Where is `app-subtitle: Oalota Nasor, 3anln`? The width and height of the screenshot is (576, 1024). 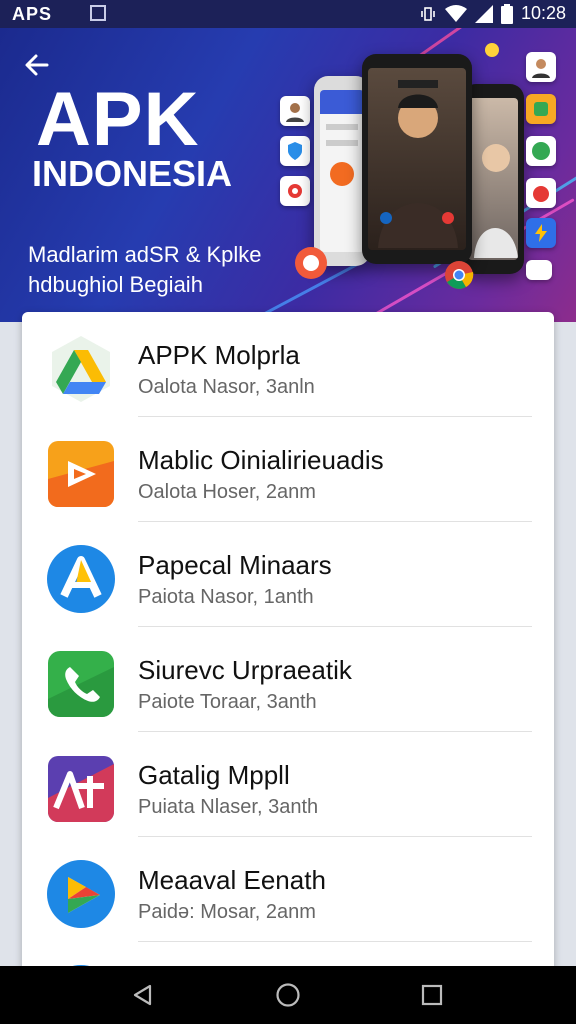
app-subtitle: Oalota Nasor, 3anln is located at coordinates (226, 387).